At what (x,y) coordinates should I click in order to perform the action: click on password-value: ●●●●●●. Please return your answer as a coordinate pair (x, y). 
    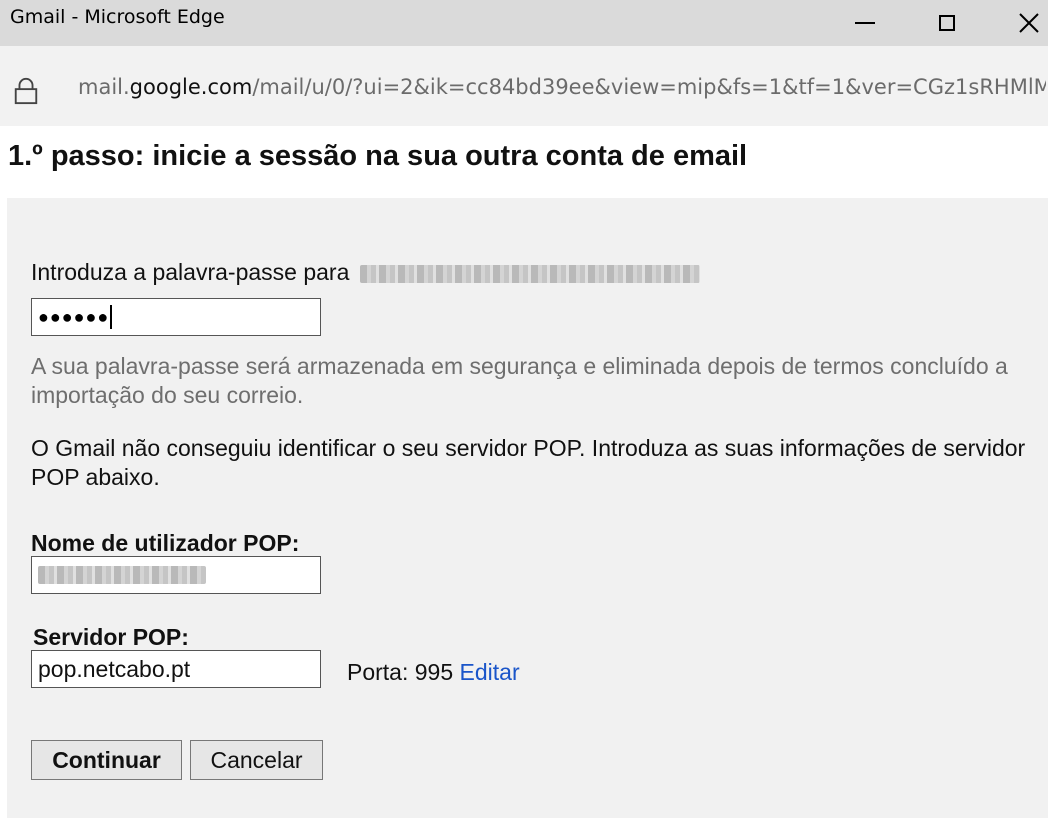
    Looking at the image, I should click on (74, 316).